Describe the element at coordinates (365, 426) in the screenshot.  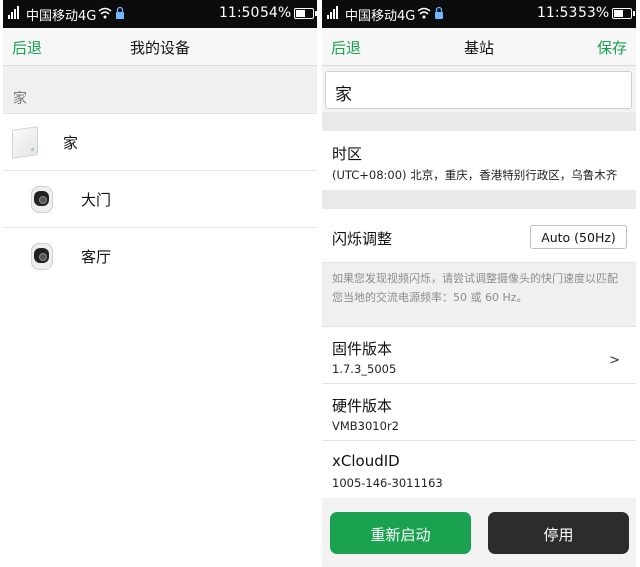
I see `hardware-value: VMB3010r2` at that location.